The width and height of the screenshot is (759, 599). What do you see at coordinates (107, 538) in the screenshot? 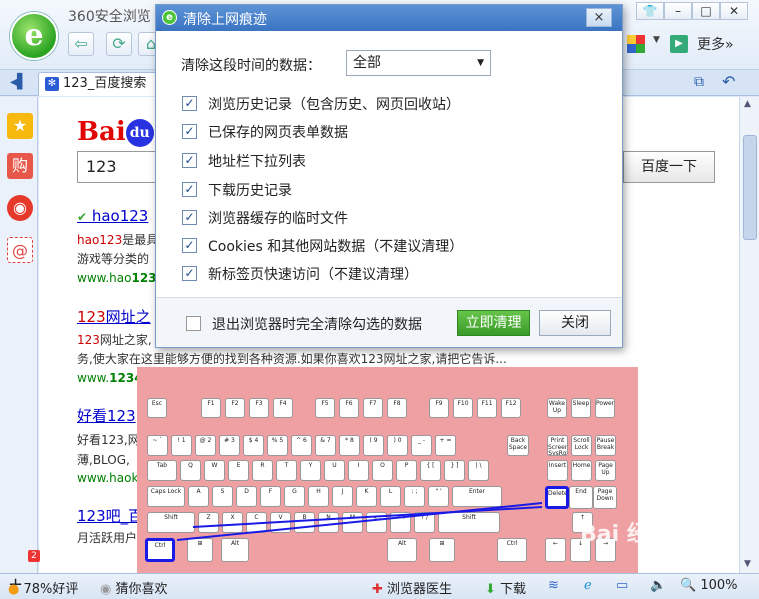
I see `result-desc: 月活跃用户` at bounding box center [107, 538].